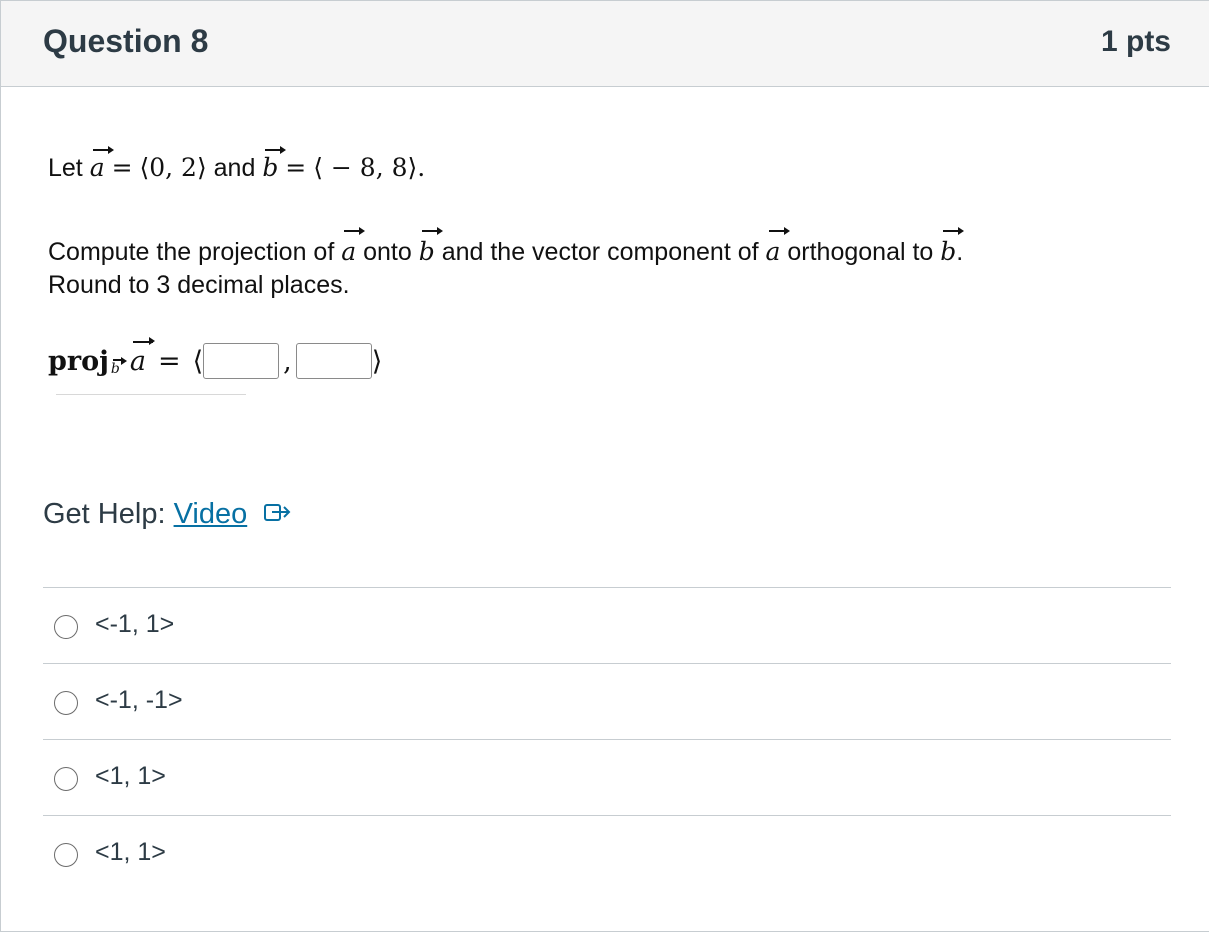 The height and width of the screenshot is (932, 1210). Describe the element at coordinates (607, 777) in the screenshot. I see `answer-option-3: <1, 1>` at that location.